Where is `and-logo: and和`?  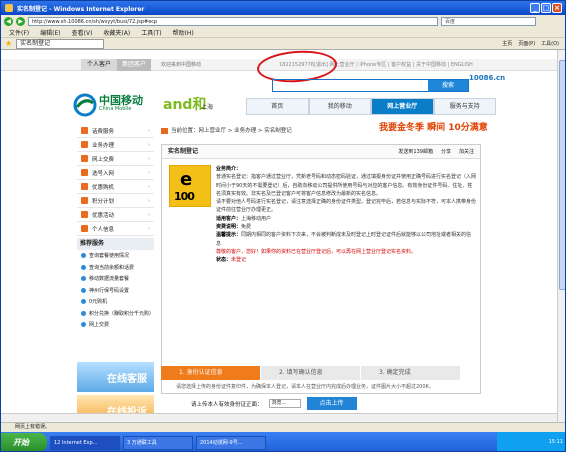 and-logo: and和 is located at coordinates (185, 105).